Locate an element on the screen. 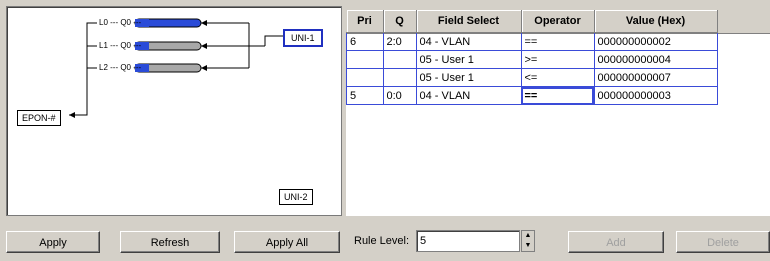  table-row: 05 - User 1 <= 000000000007 is located at coordinates (532, 77).